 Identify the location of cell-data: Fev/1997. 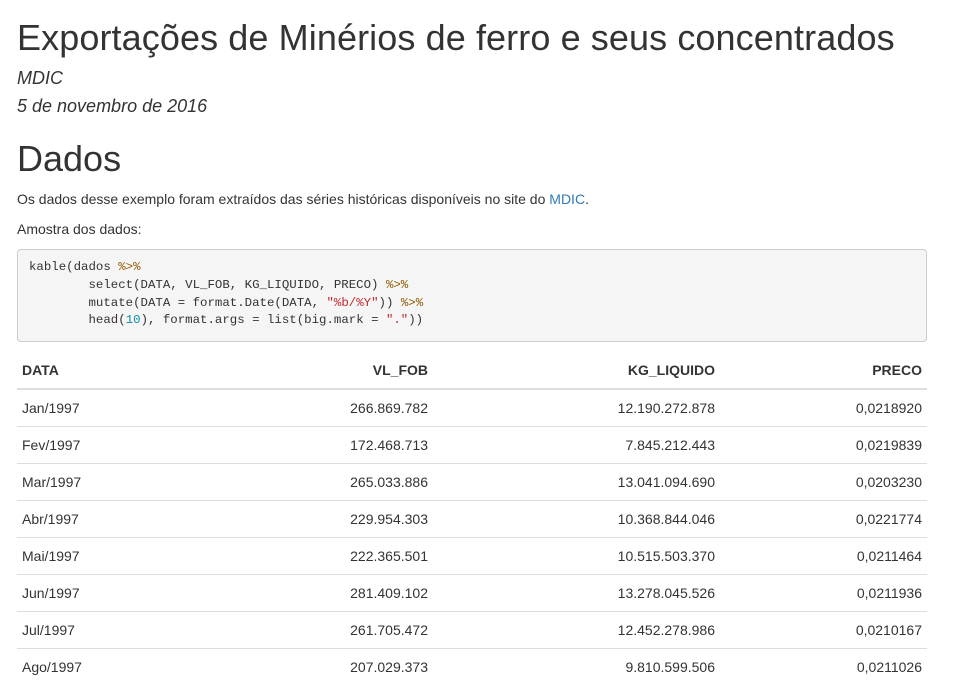
(77, 444).